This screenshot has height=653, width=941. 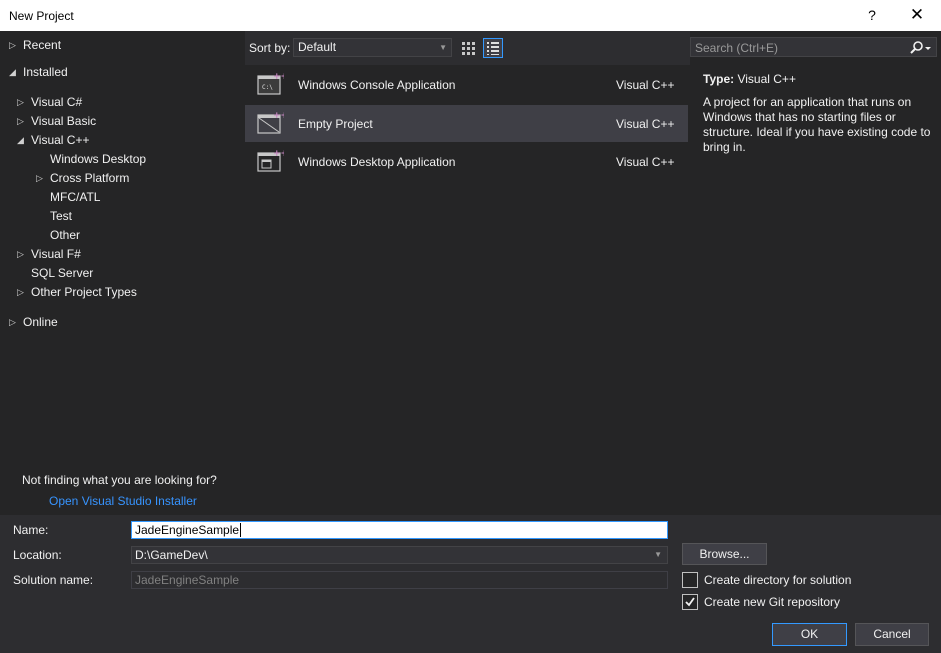 I want to click on tree-item-cross-platform: ▷ Cross Platform, so click(x=82, y=178).